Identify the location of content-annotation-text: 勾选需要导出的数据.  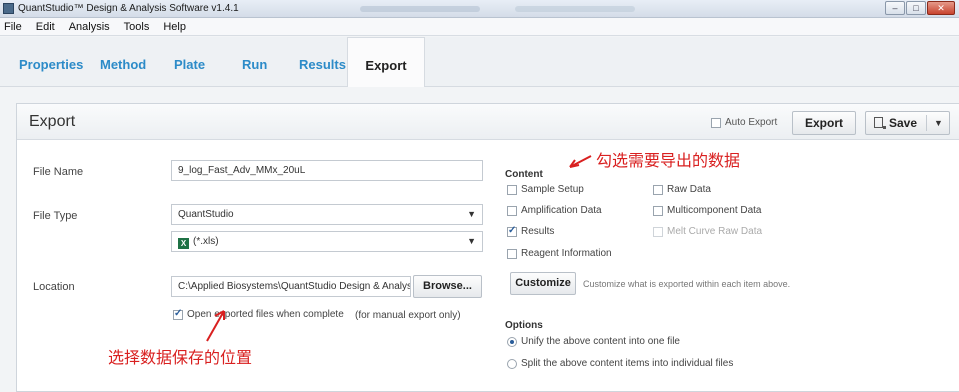
(668, 160).